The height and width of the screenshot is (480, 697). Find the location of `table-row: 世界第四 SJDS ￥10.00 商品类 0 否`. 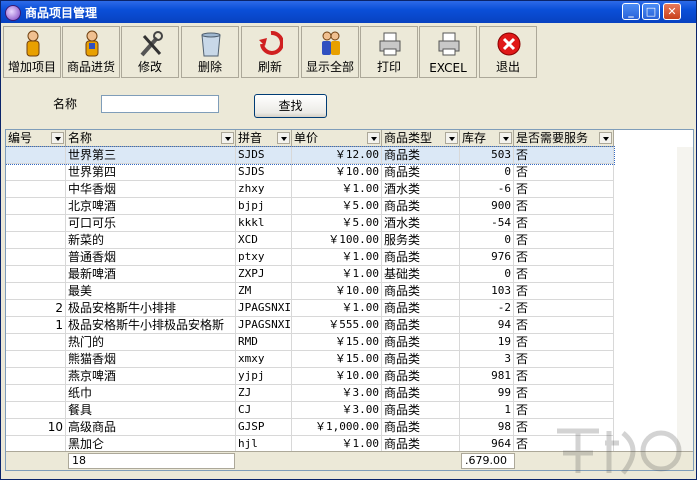

table-row: 世界第四 SJDS ￥10.00 商品类 0 否 is located at coordinates (310, 172).